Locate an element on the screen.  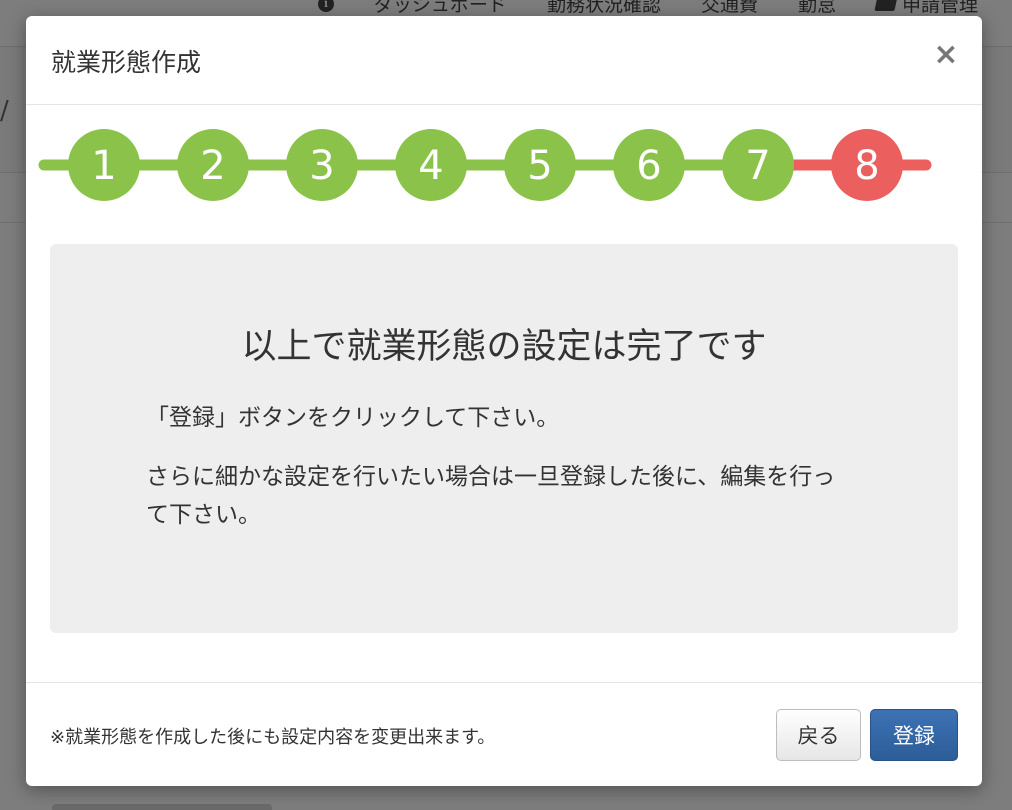
info-icon: i is located at coordinates (325, 6).